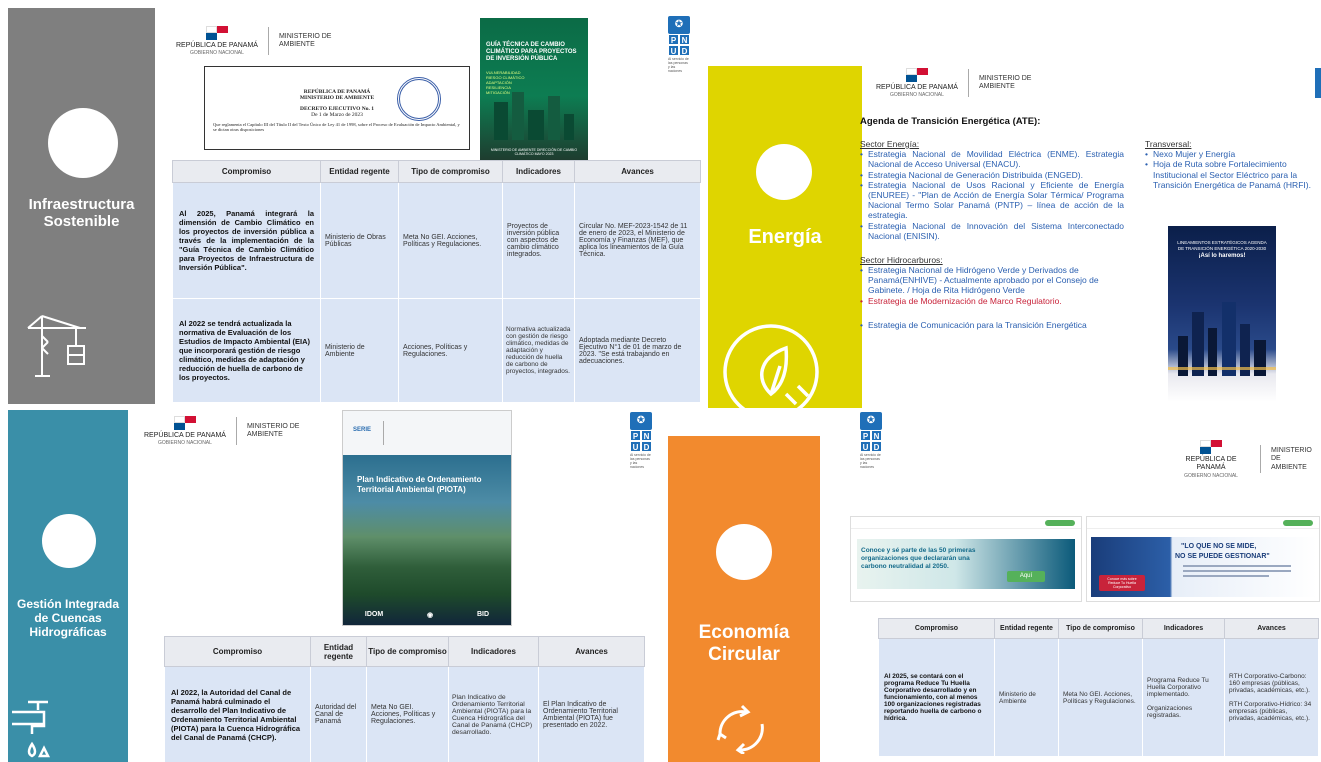 This screenshot has width=1321, height=762. I want to click on banner-button: Aquí, so click(1026, 576).